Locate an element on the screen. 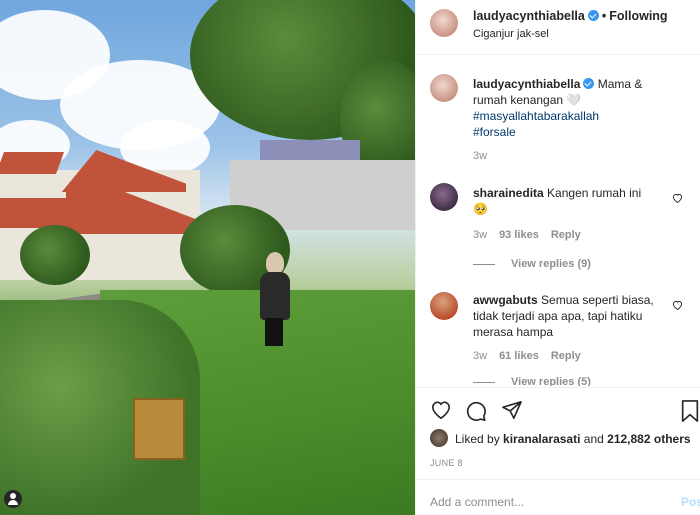 The width and height of the screenshot is (700, 515). comment-meta: 3w 61 likes Reply is located at coordinates (533, 356).